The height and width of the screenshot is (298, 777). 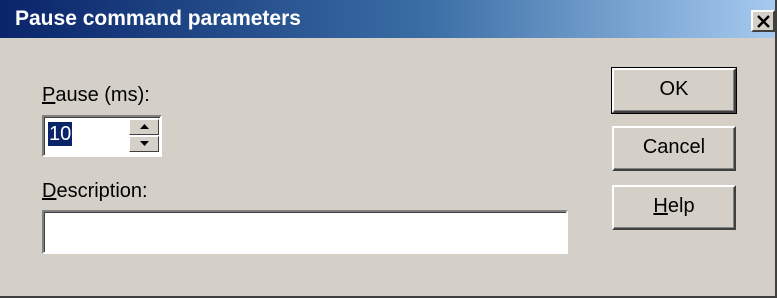 I want to click on spin-up-arrow-icon, so click(x=144, y=126).